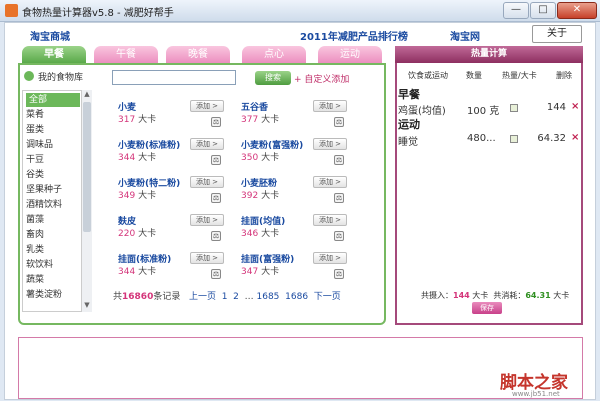 This screenshot has width=600, height=401. I want to click on burn-unit: 大卡, so click(561, 295).